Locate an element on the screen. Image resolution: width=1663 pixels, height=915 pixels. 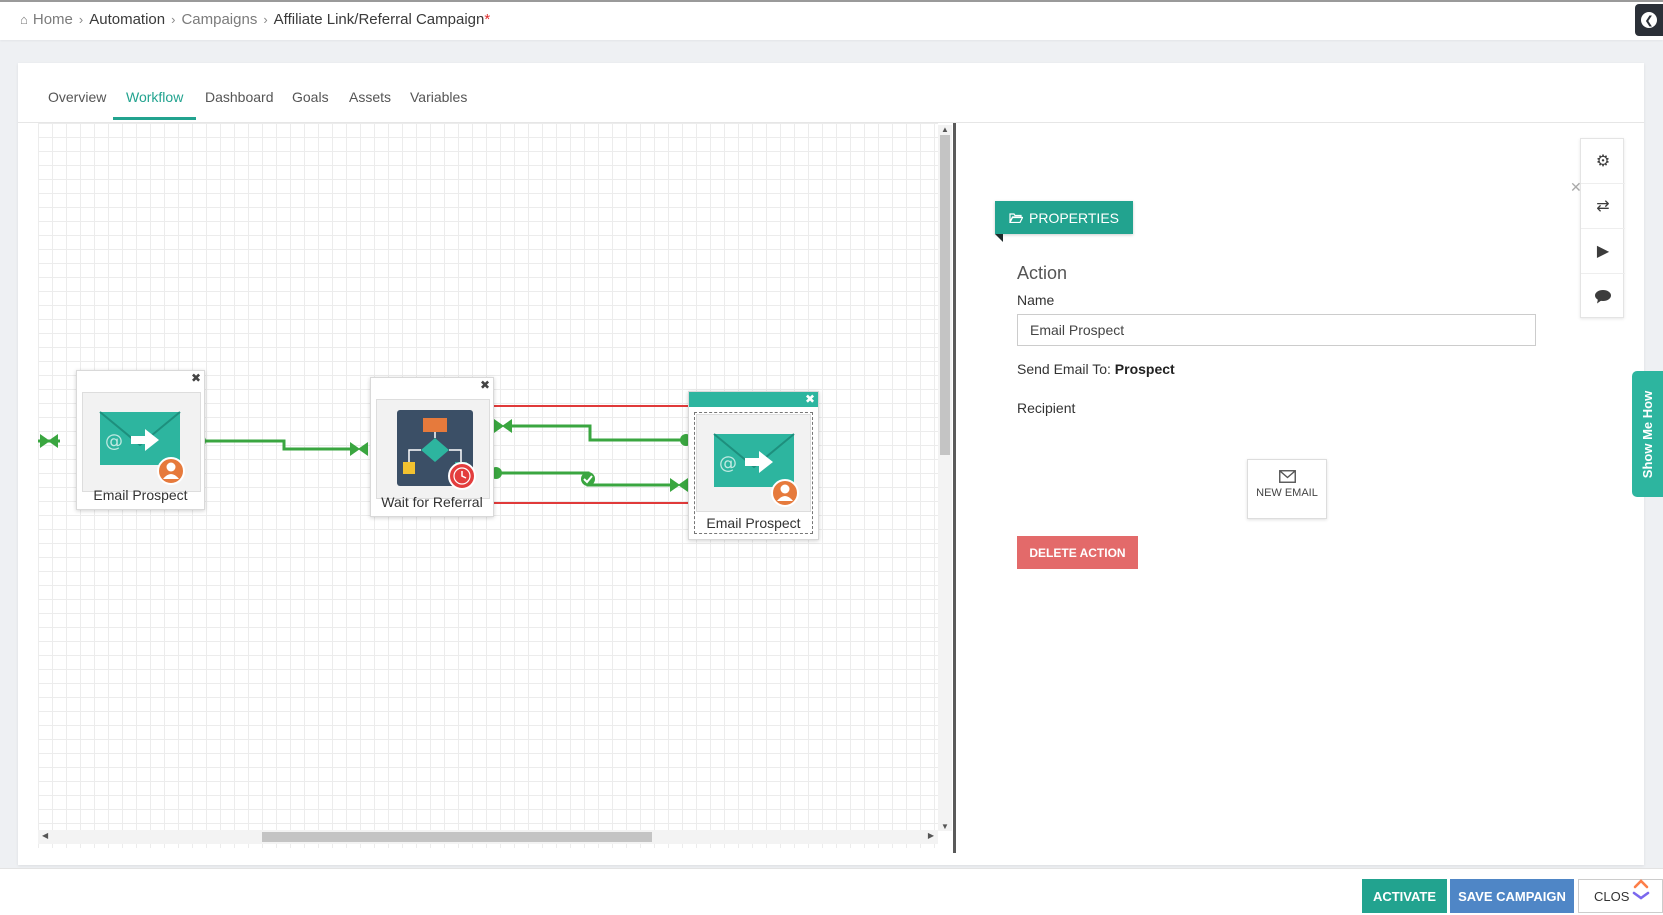
ribbon-tail is located at coordinates (999, 238).